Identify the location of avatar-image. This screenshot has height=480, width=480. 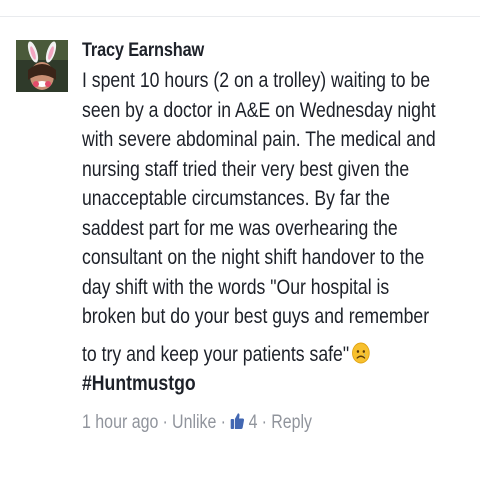
(42, 66).